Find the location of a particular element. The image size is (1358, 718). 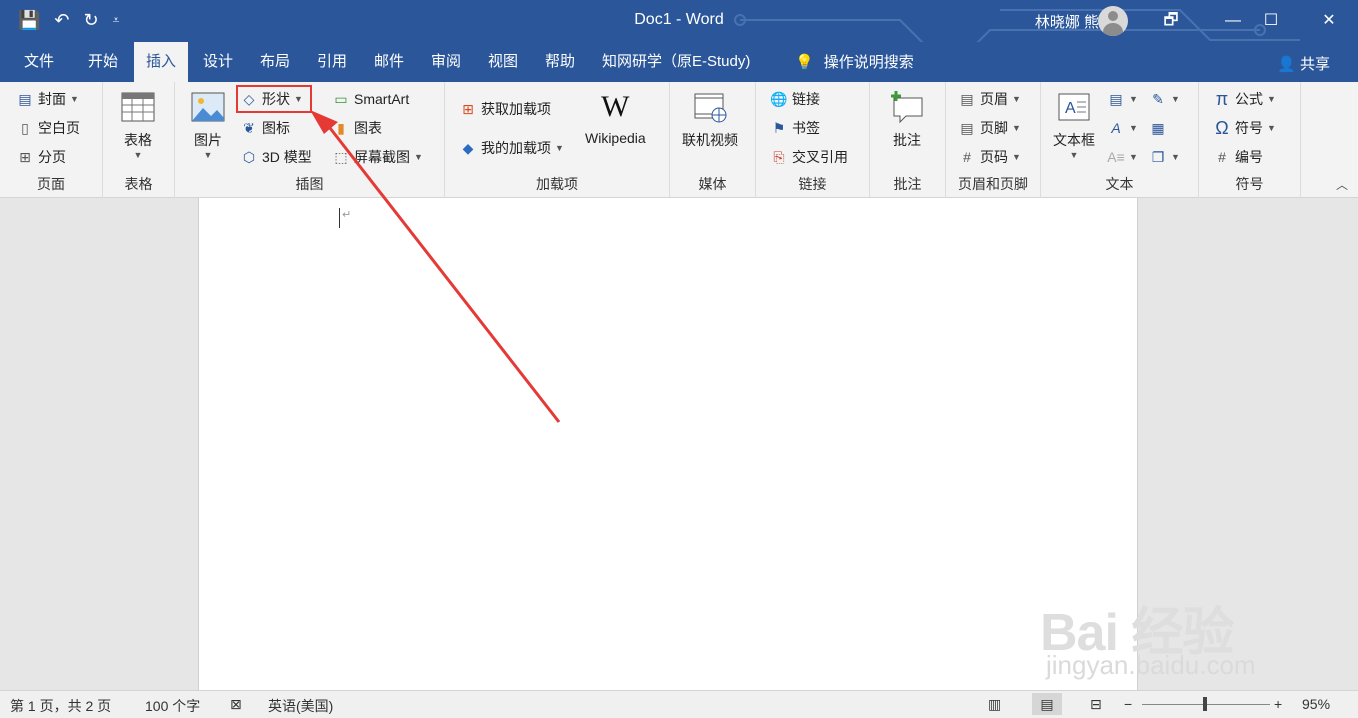

share-button: 👤 共享 is located at coordinates (1303, 63).